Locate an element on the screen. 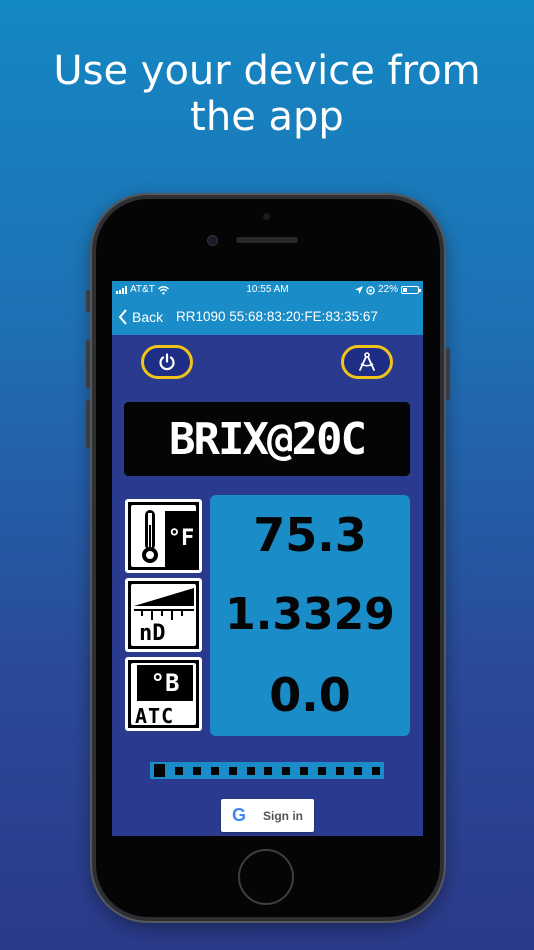  temperature-unit-panel: °F is located at coordinates (164, 536).